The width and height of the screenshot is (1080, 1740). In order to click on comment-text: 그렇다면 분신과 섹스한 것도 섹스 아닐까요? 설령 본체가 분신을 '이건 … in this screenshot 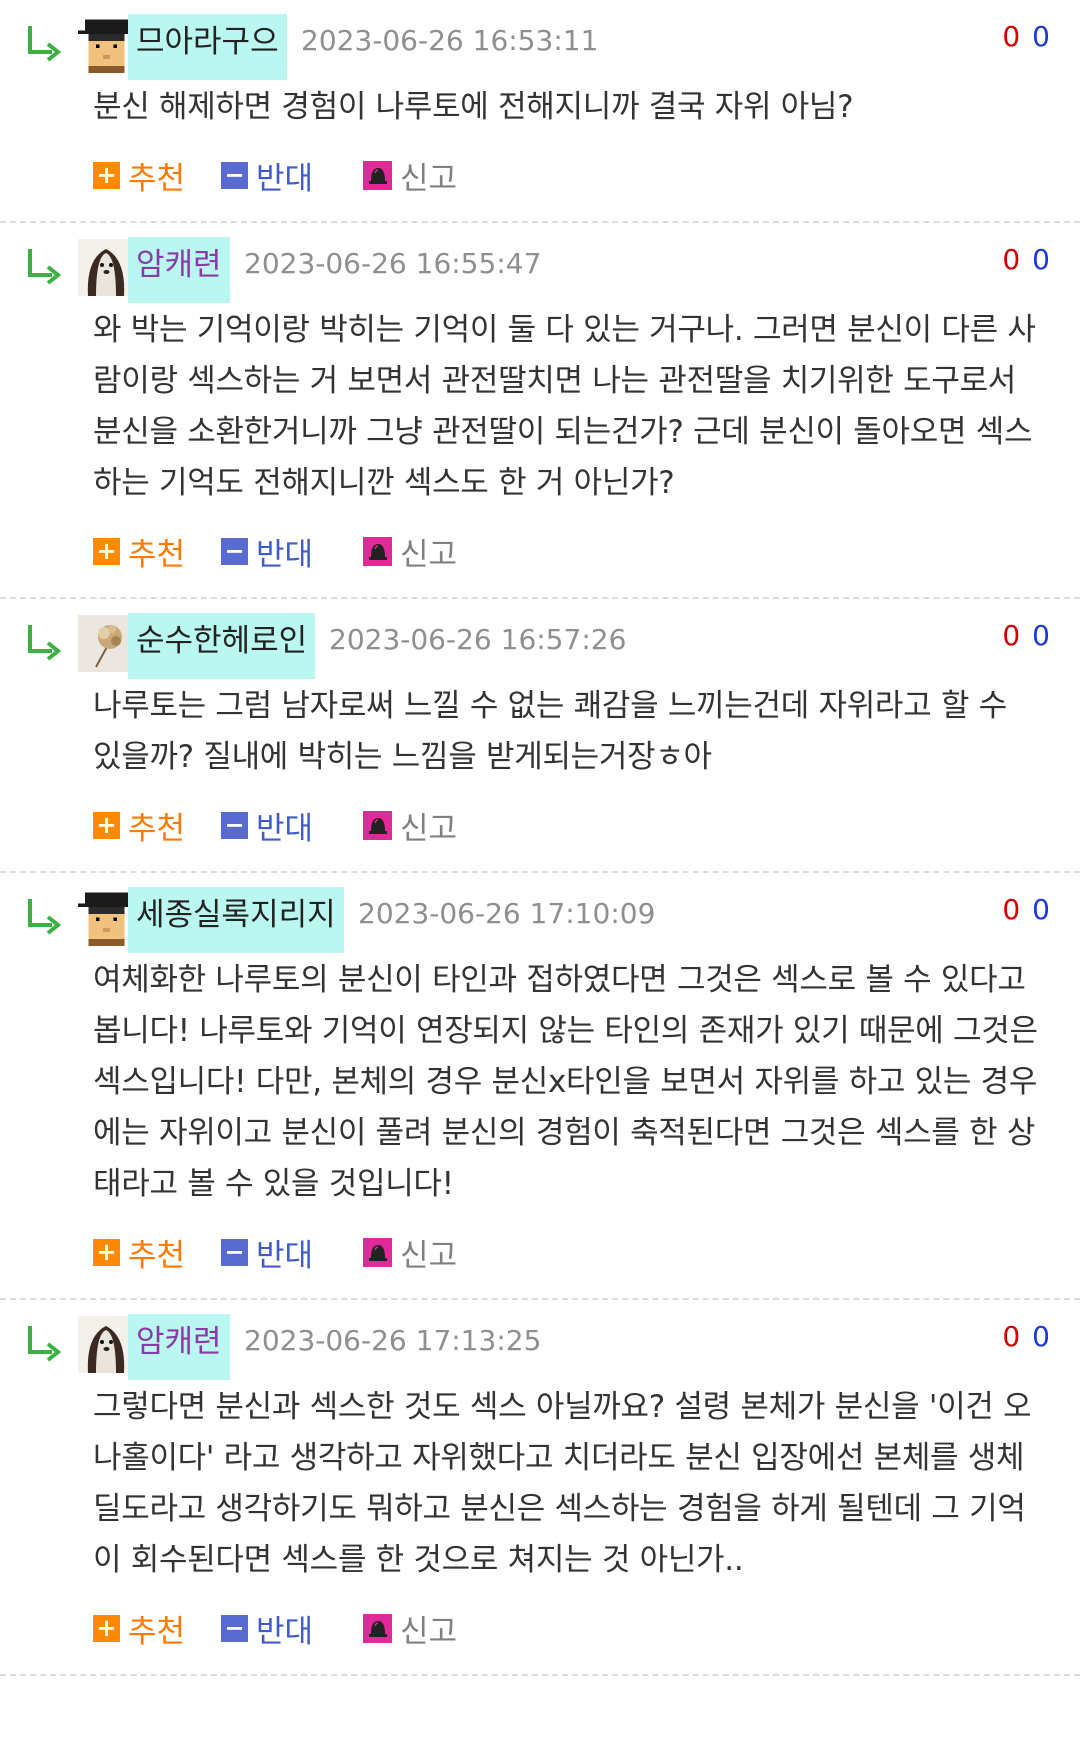, I will do `click(562, 1483)`.